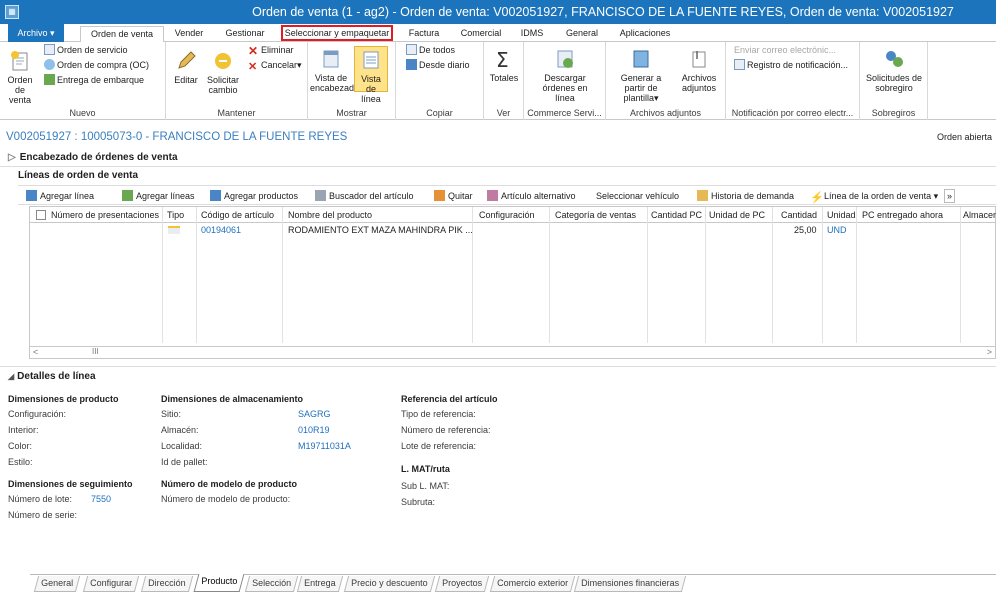 The width and height of the screenshot is (996, 594). I want to click on col-header: Unidad, so click(841, 215).